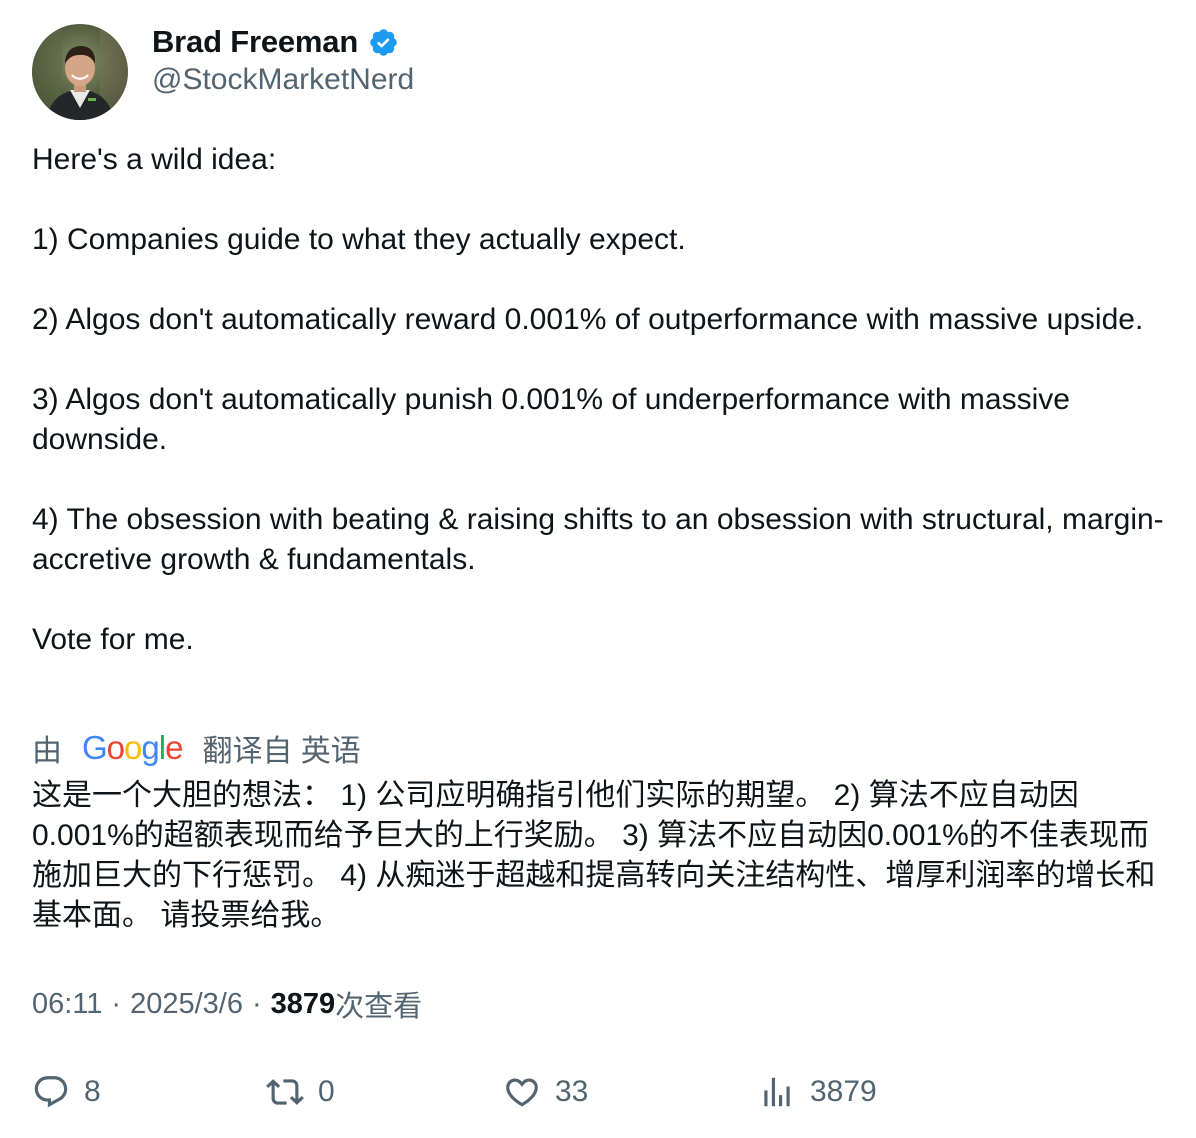 This screenshot has height=1138, width=1196. Describe the element at coordinates (113, 639) in the screenshot. I see `tweet-paragraph: Vote for me.` at that location.